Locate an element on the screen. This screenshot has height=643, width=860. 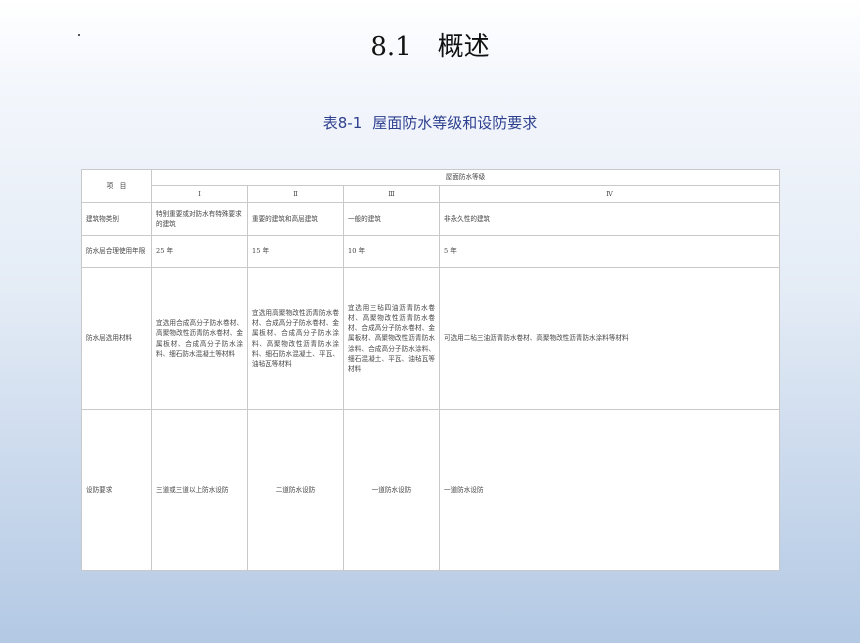
table-cell: 一般的建筑 is located at coordinates (391, 219).